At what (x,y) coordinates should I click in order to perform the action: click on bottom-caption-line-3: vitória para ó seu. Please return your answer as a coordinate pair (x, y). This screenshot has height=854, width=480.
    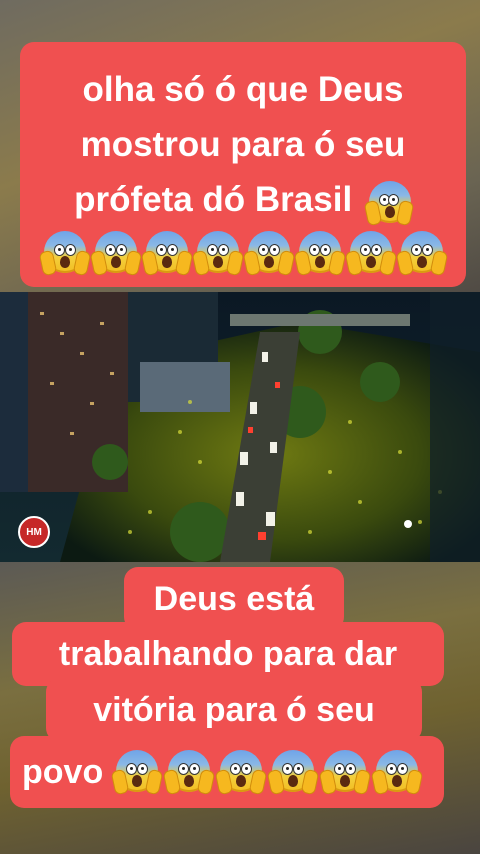
    Looking at the image, I should click on (234, 710).